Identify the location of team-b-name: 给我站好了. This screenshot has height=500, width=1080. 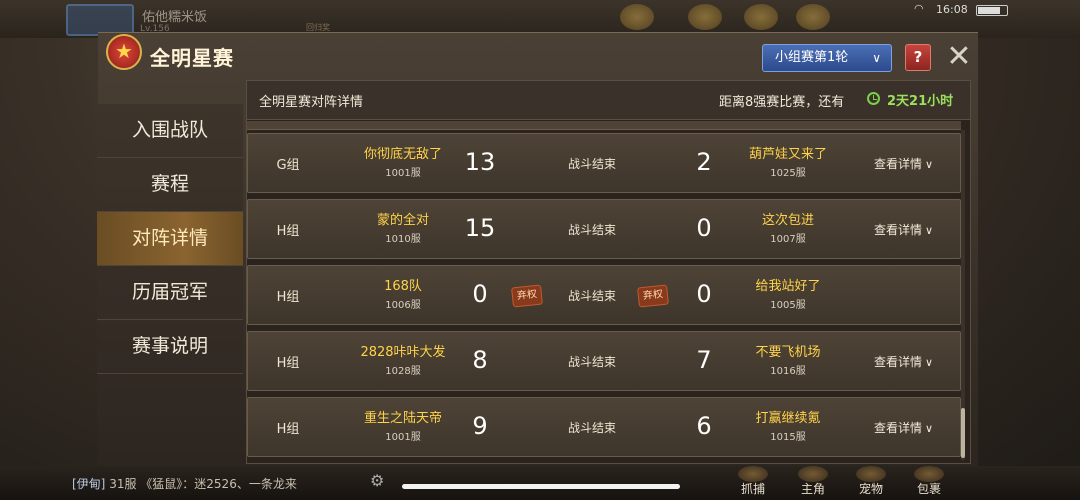
(788, 286).